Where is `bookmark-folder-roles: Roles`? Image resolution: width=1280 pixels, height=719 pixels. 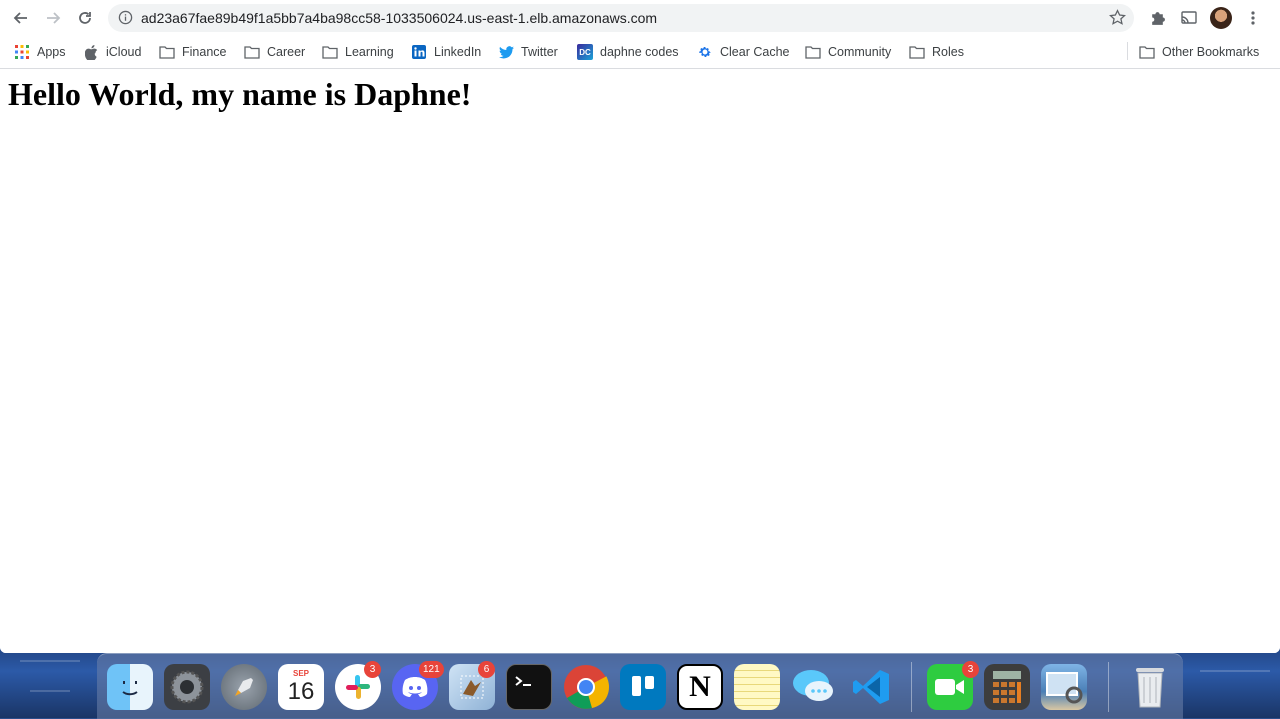
bookmark-folder-roles: Roles is located at coordinates (936, 52).